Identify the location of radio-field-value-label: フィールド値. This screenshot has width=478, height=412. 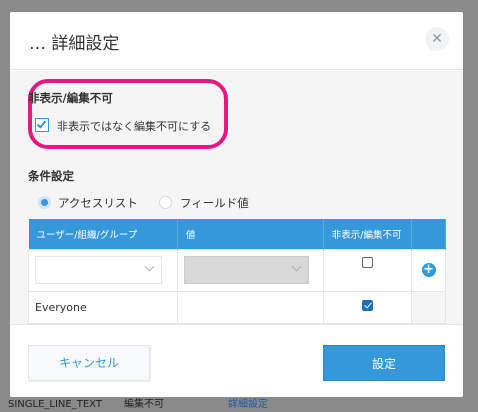
(214, 203).